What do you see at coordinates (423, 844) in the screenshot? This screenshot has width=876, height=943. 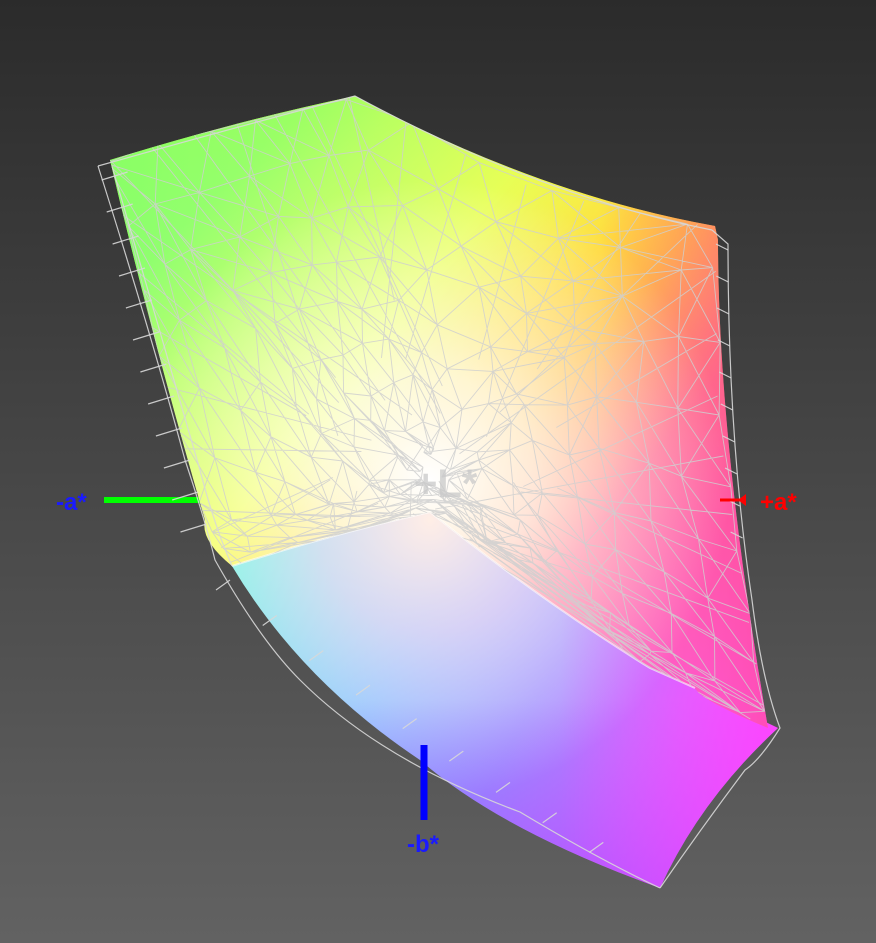 I see `minus-b-label: -b*` at bounding box center [423, 844].